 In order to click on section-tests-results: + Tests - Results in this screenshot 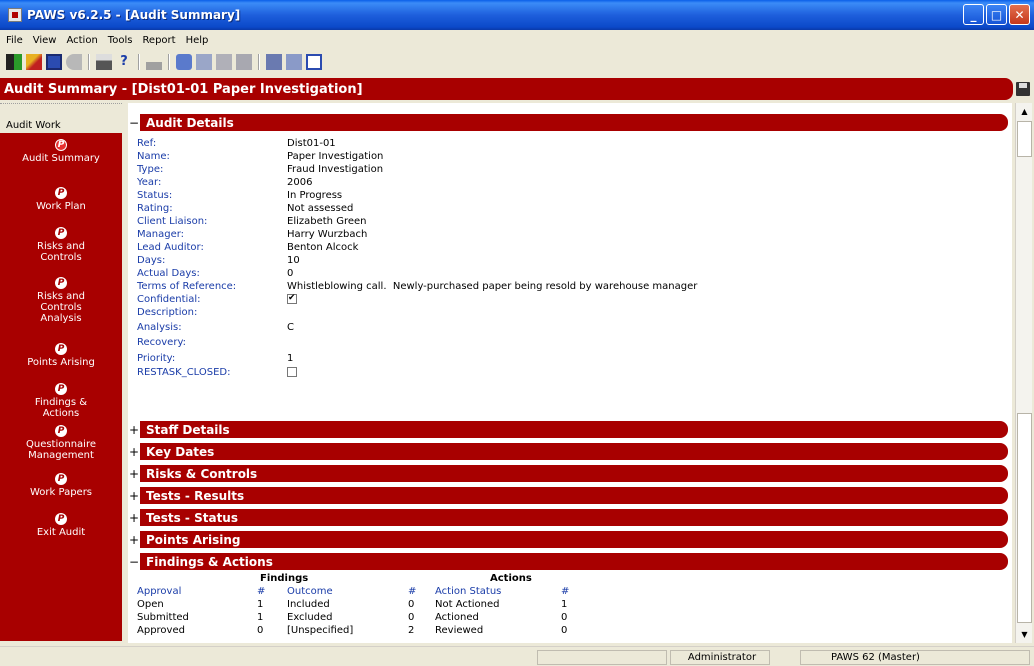, I will do `click(568, 495)`.